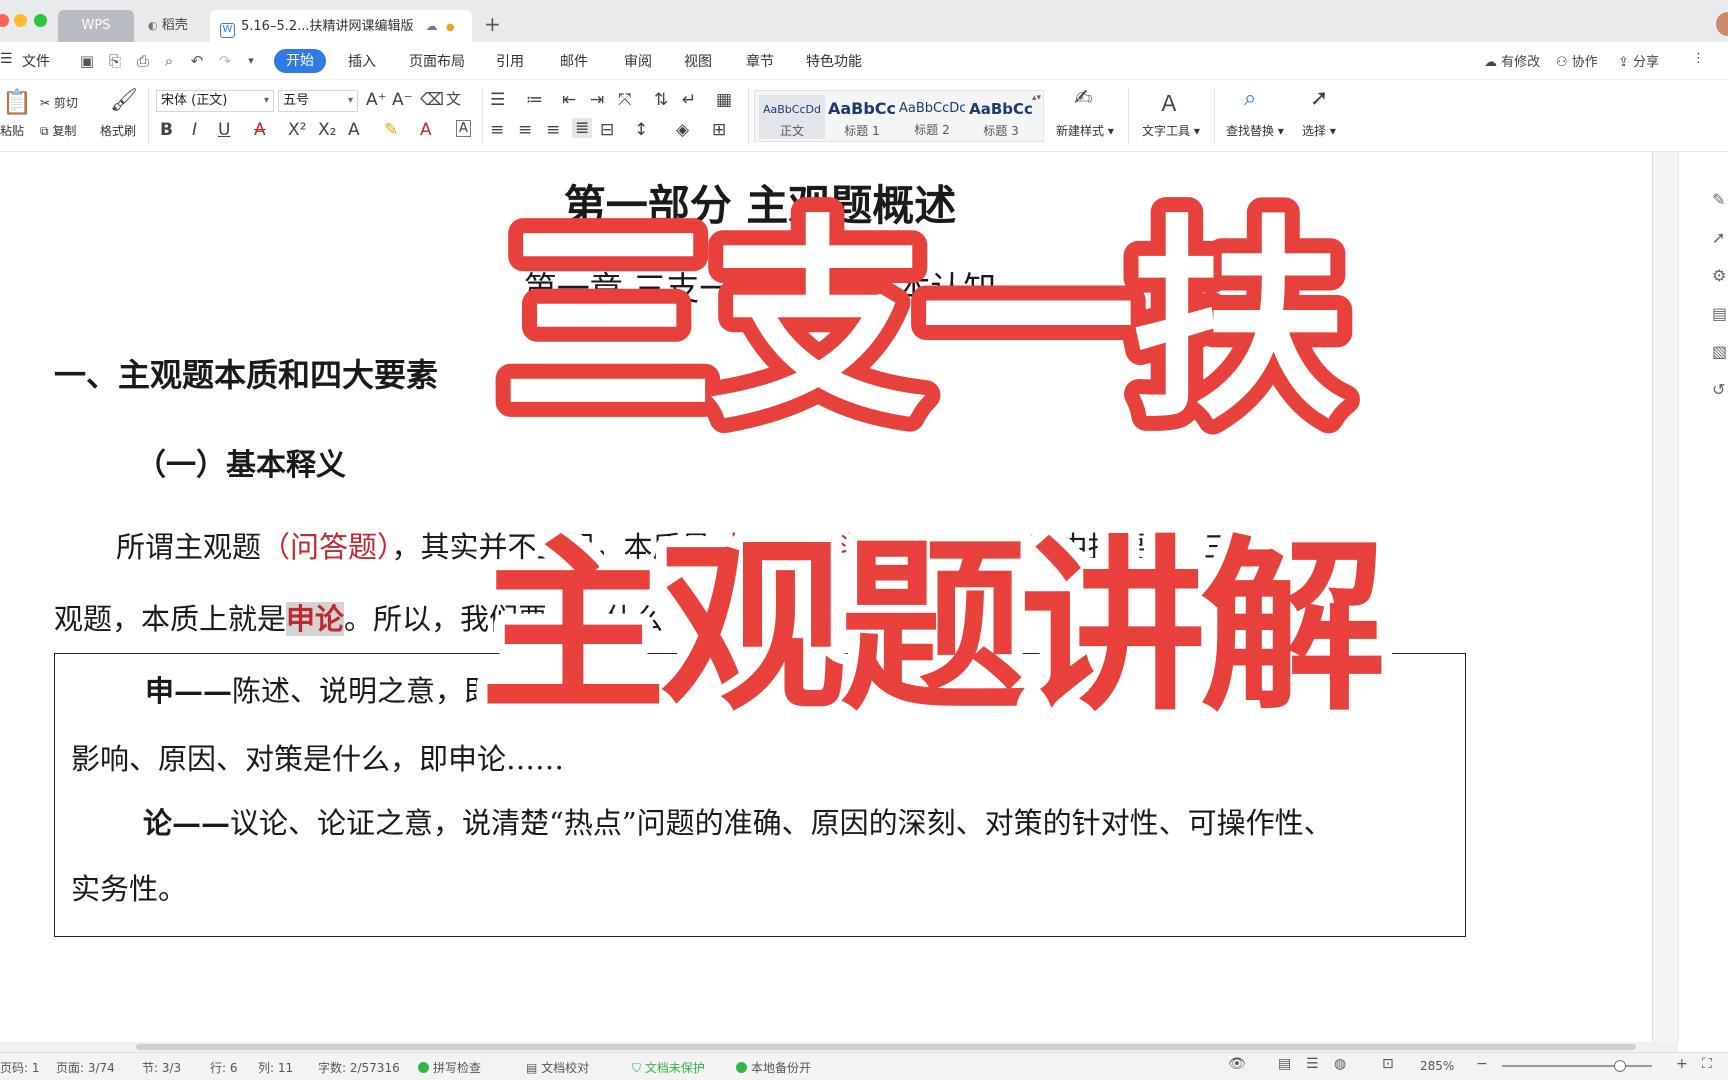  I want to click on italic-icon: I, so click(194, 130).